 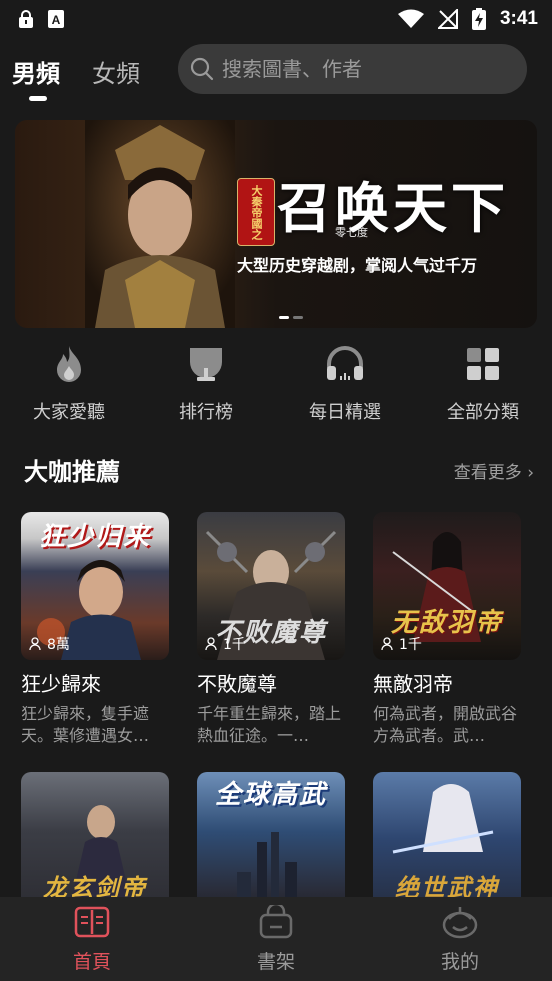 What do you see at coordinates (271, 586) in the screenshot?
I see `book-cover: 不败魔尊 1千` at bounding box center [271, 586].